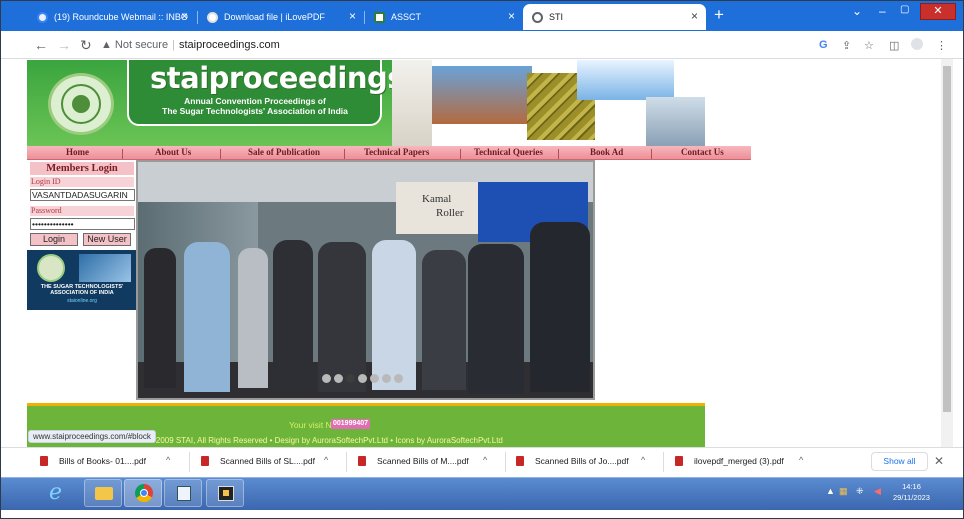 This screenshot has width=964, height=519. Describe the element at coordinates (229, 45) in the screenshot. I see `url-text: staiproceedings.com` at that location.